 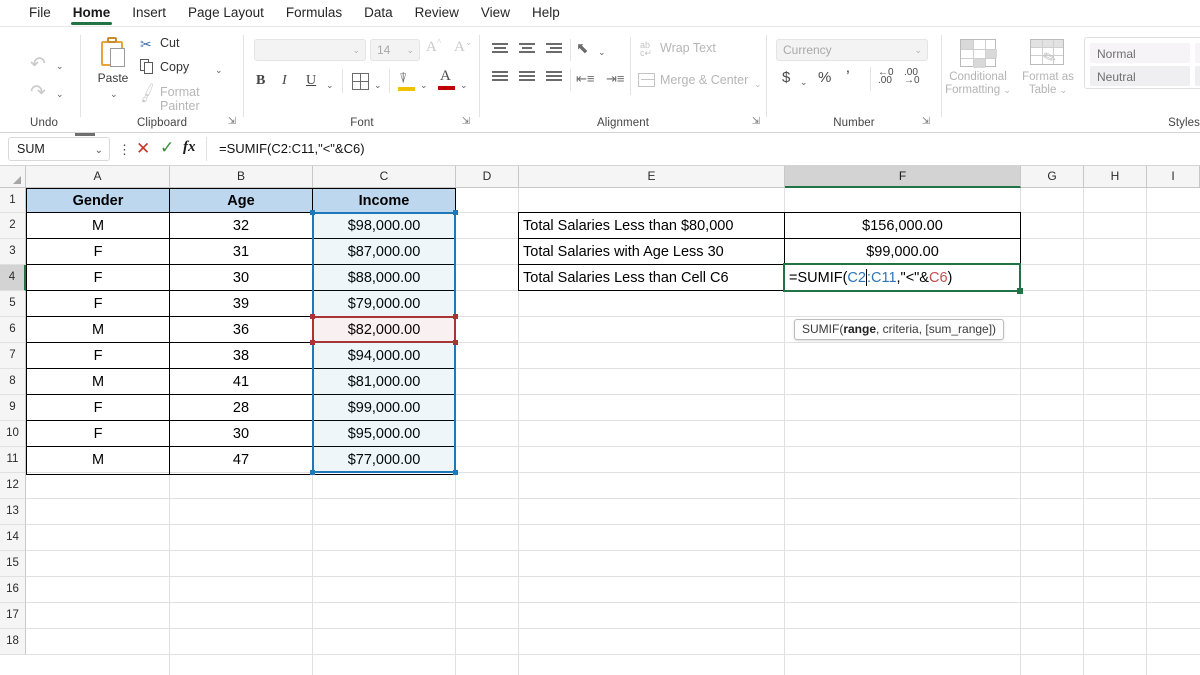 What do you see at coordinates (219, 70) in the screenshot?
I see `copy-dropdown-icon: ⌄` at bounding box center [219, 70].